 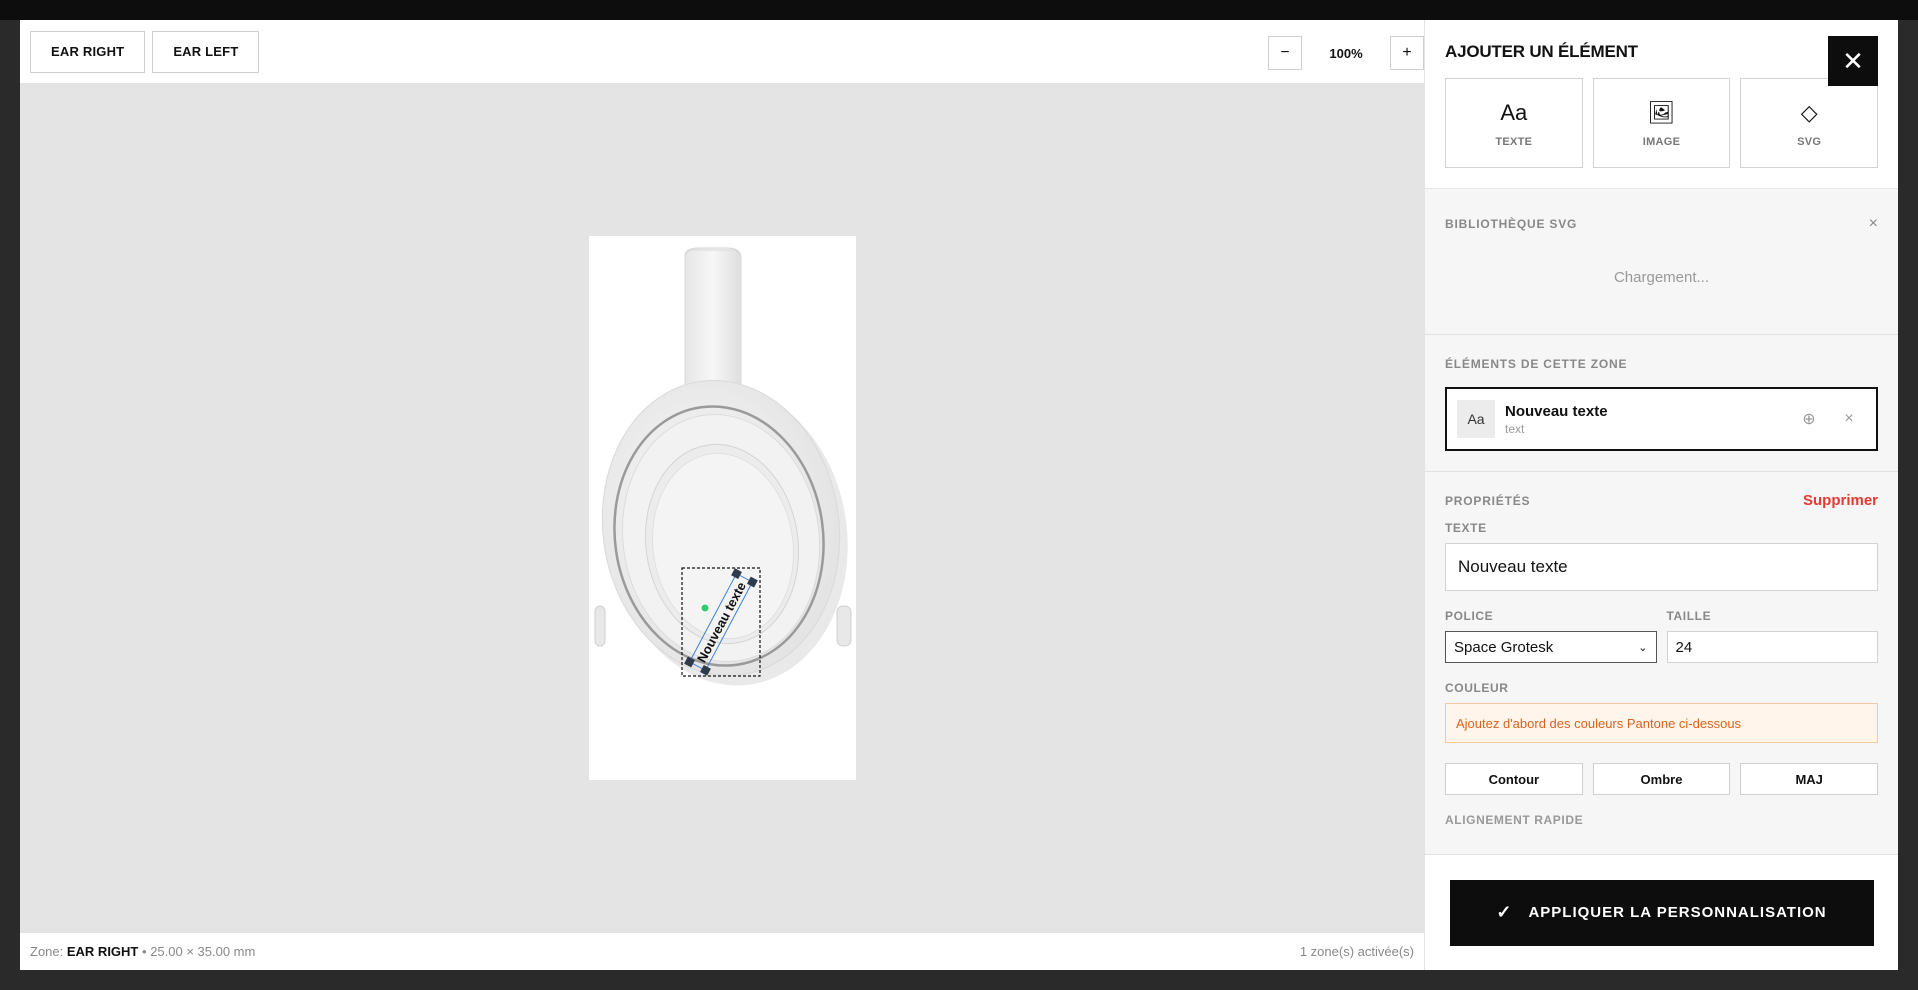 I want to click on backdrop-top-strip, so click(x=959, y=10).